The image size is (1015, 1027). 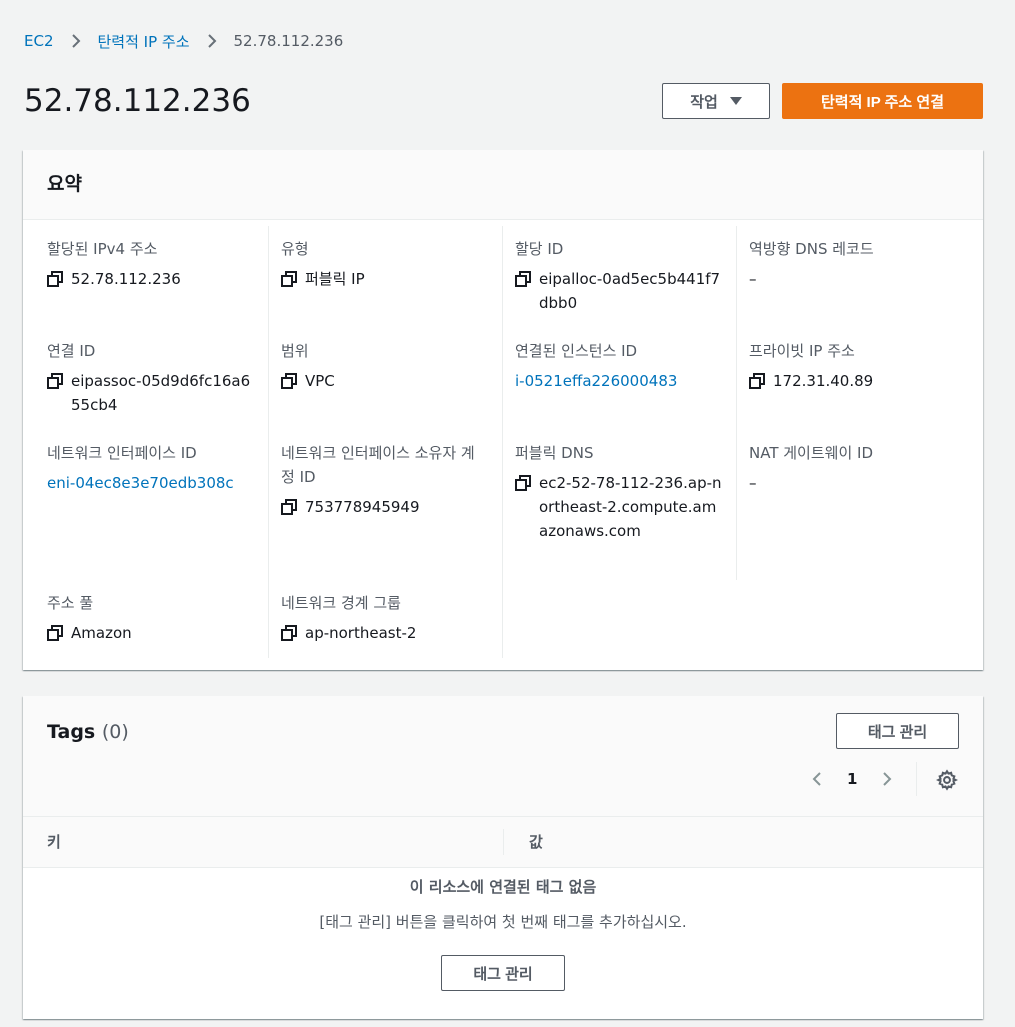 I want to click on field-label: 퍼블릭 DNS, so click(x=554, y=453).